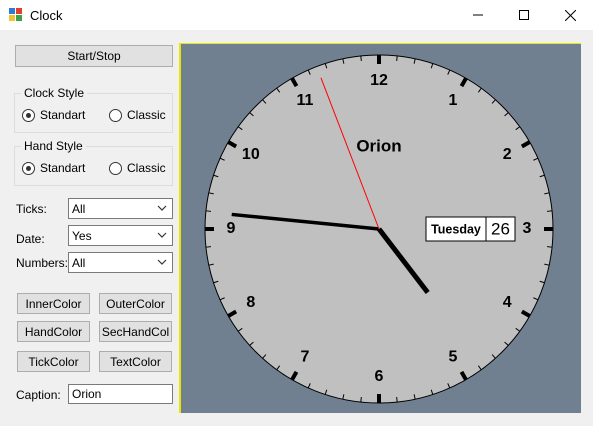  I want to click on clock-caption: Orion, so click(378, 145).